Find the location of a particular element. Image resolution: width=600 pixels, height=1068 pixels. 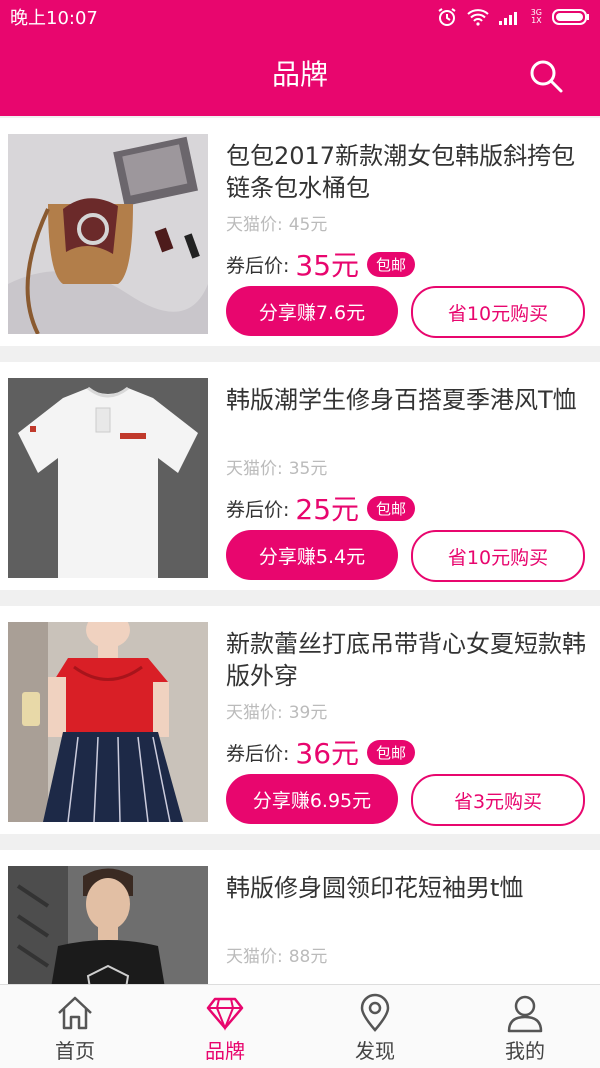

wifi-icon is located at coordinates (478, 17).